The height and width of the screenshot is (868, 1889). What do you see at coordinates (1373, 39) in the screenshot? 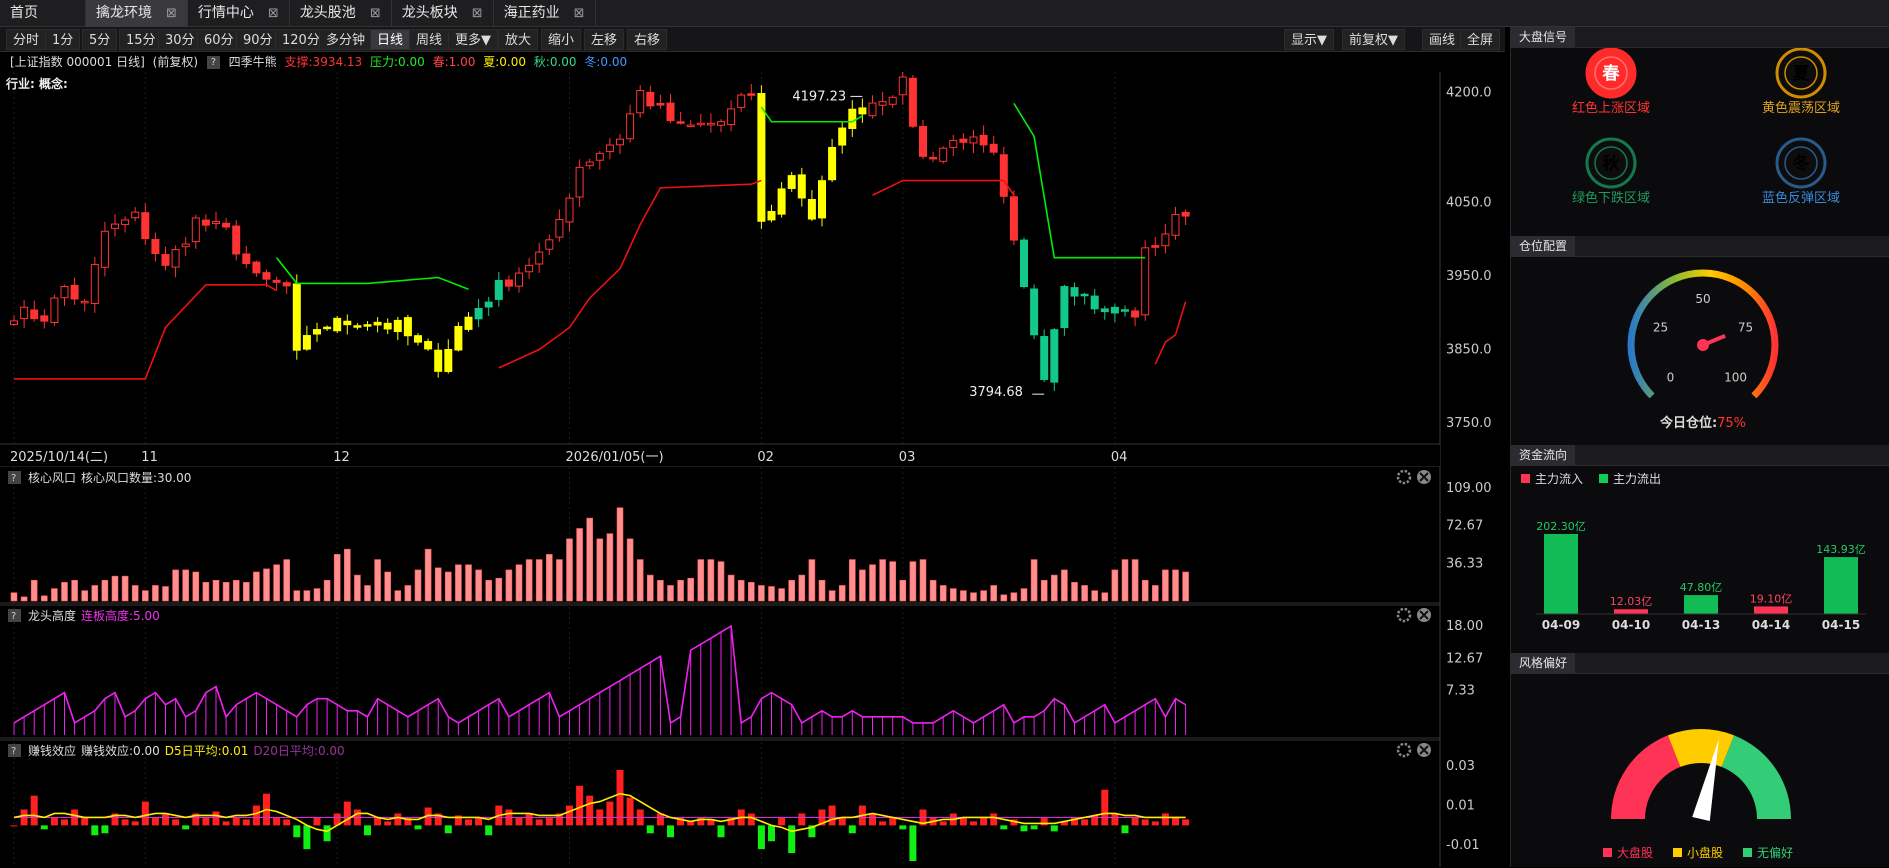
I see `toolbar-right-1: 前复权▼` at bounding box center [1373, 39].